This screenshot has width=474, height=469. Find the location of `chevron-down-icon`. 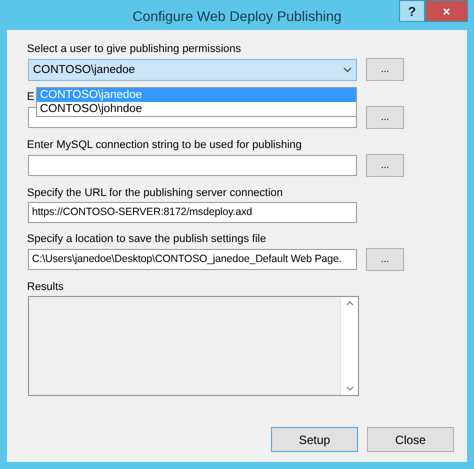

chevron-down-icon is located at coordinates (347, 69).